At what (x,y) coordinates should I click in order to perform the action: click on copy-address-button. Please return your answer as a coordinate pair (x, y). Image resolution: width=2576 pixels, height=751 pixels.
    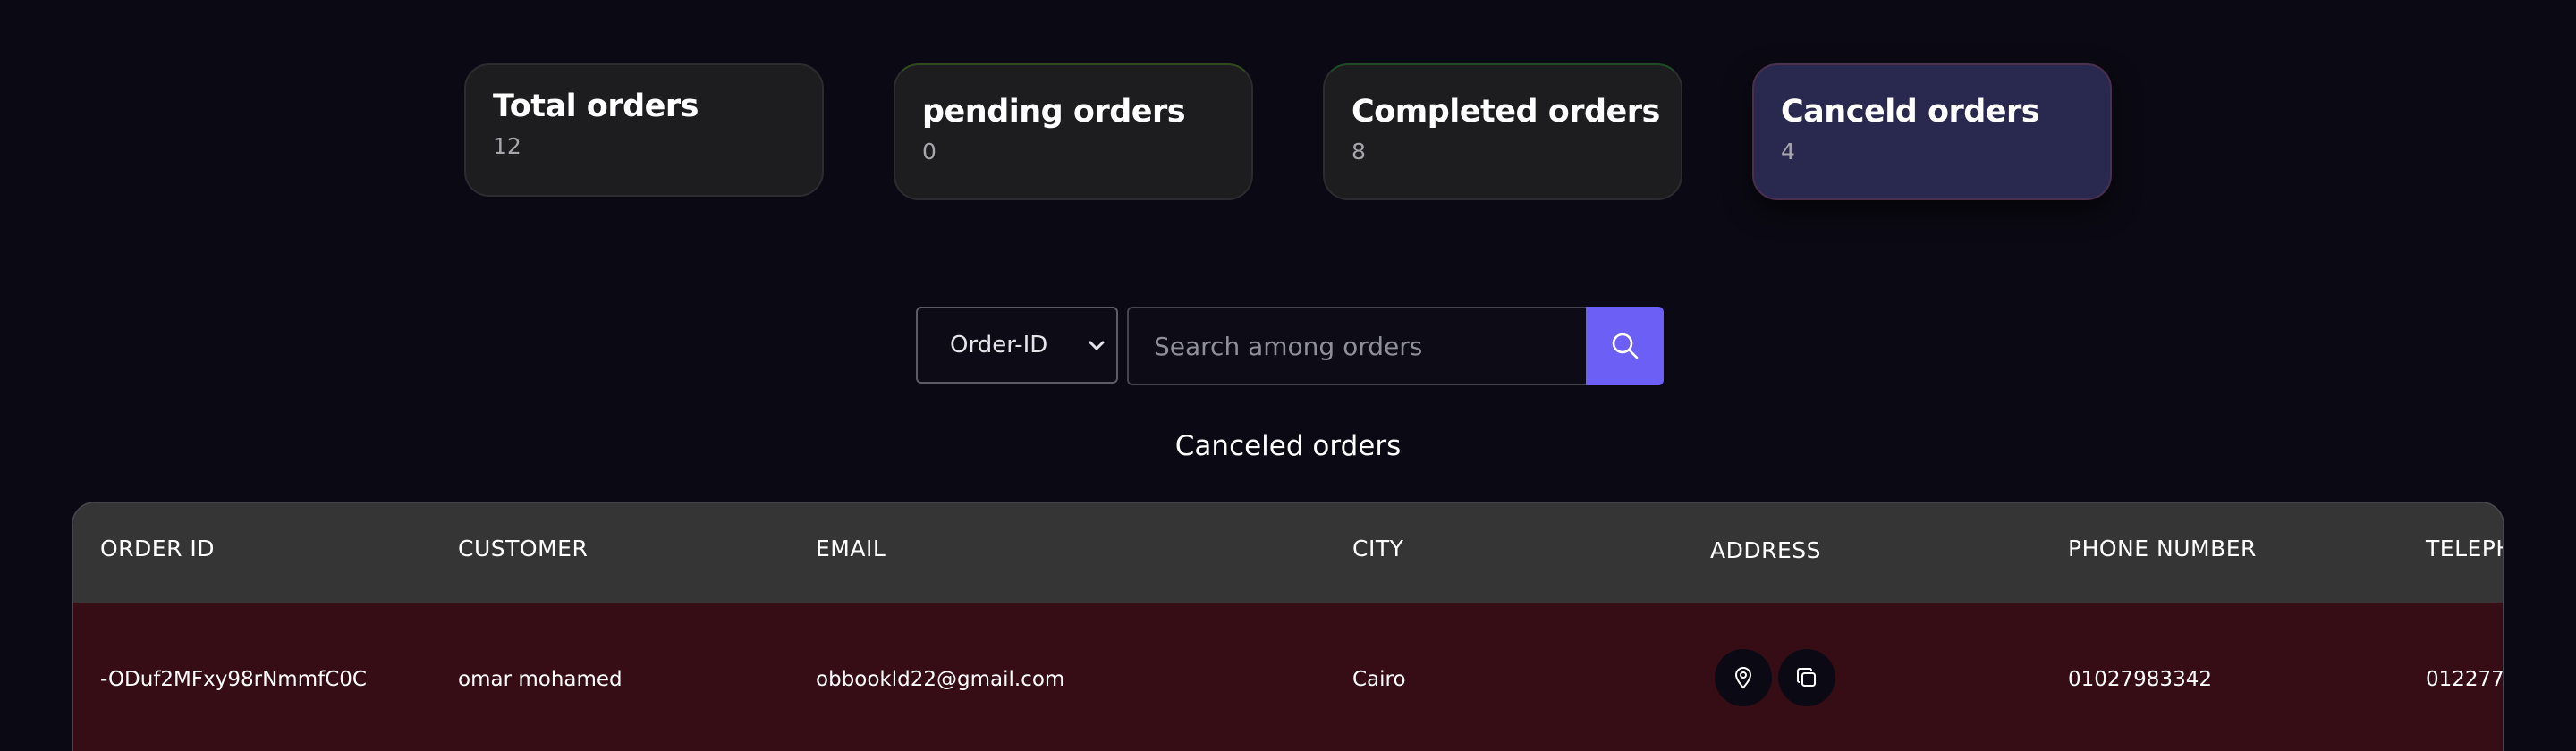
    Looking at the image, I should click on (1806, 677).